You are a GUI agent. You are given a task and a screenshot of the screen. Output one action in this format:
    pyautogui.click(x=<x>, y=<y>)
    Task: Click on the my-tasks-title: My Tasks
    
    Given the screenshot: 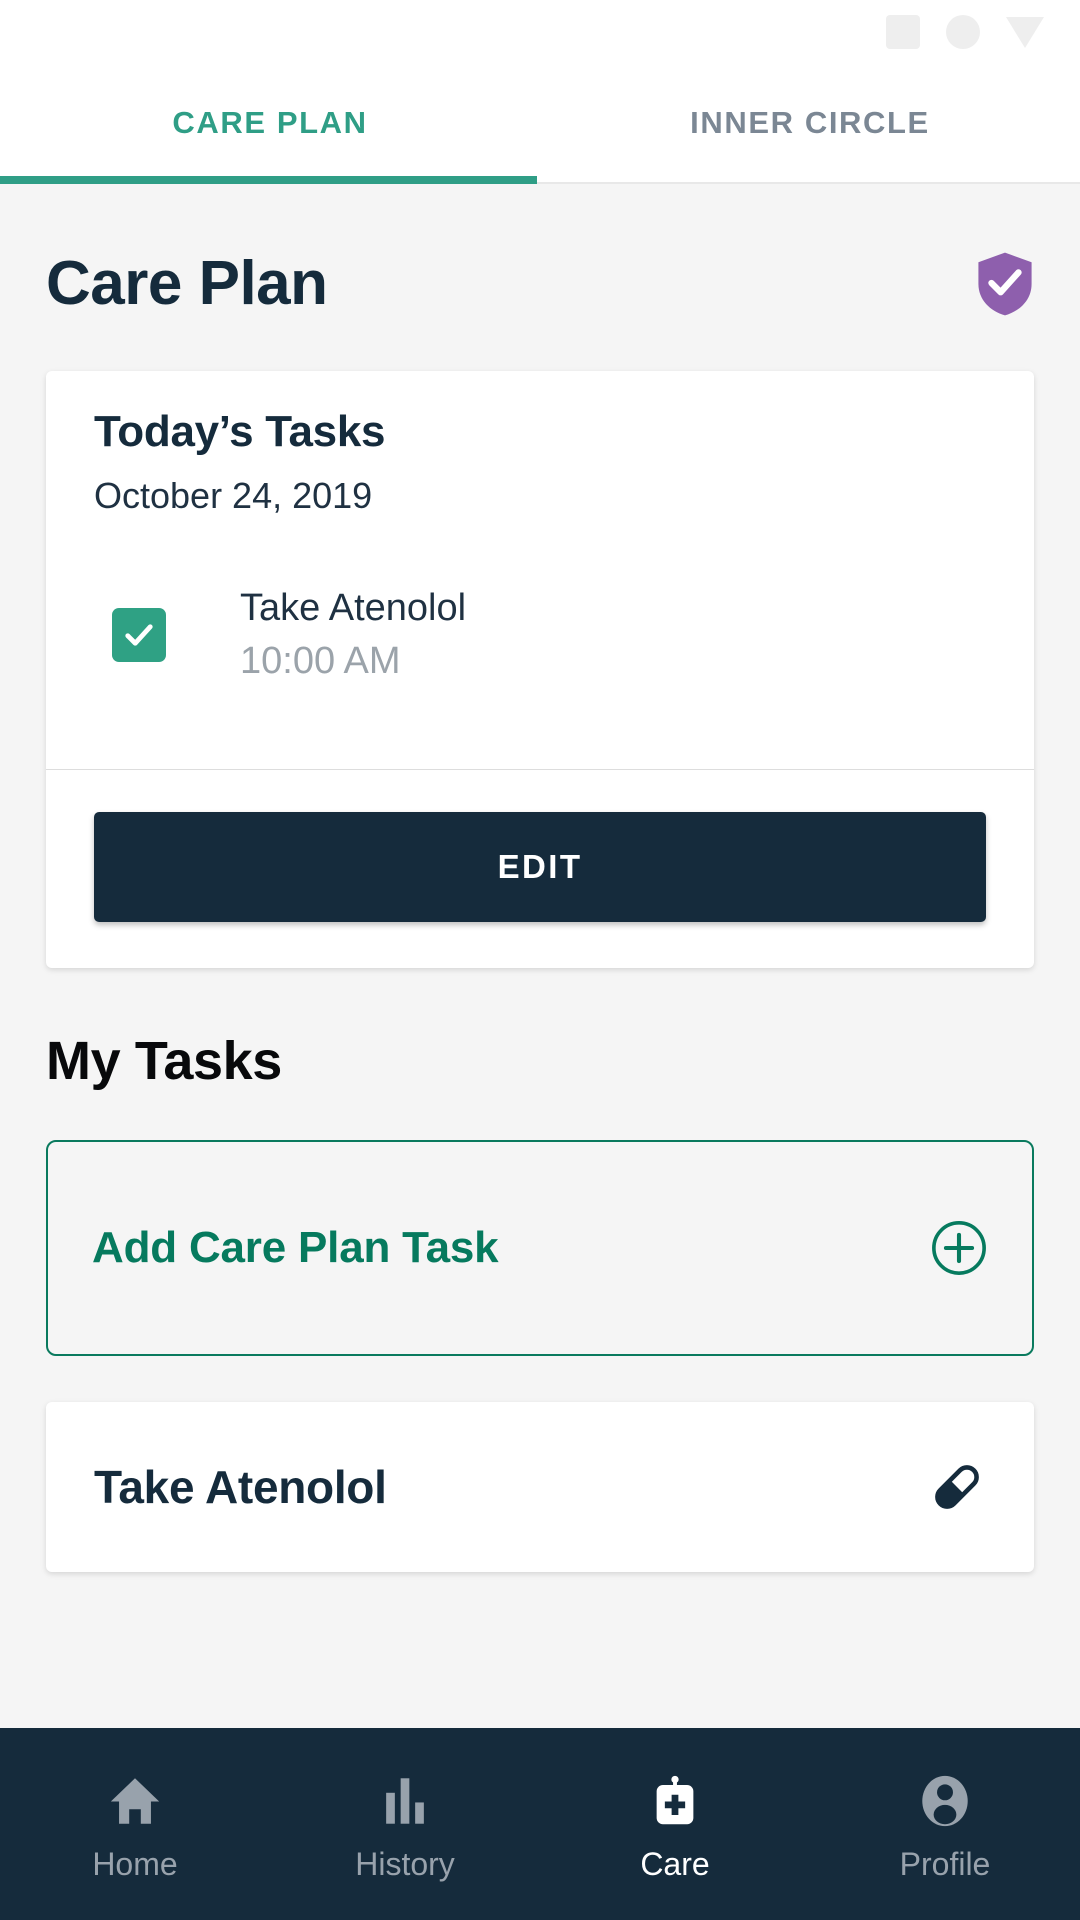 What is the action you would take?
    pyautogui.click(x=164, y=1061)
    